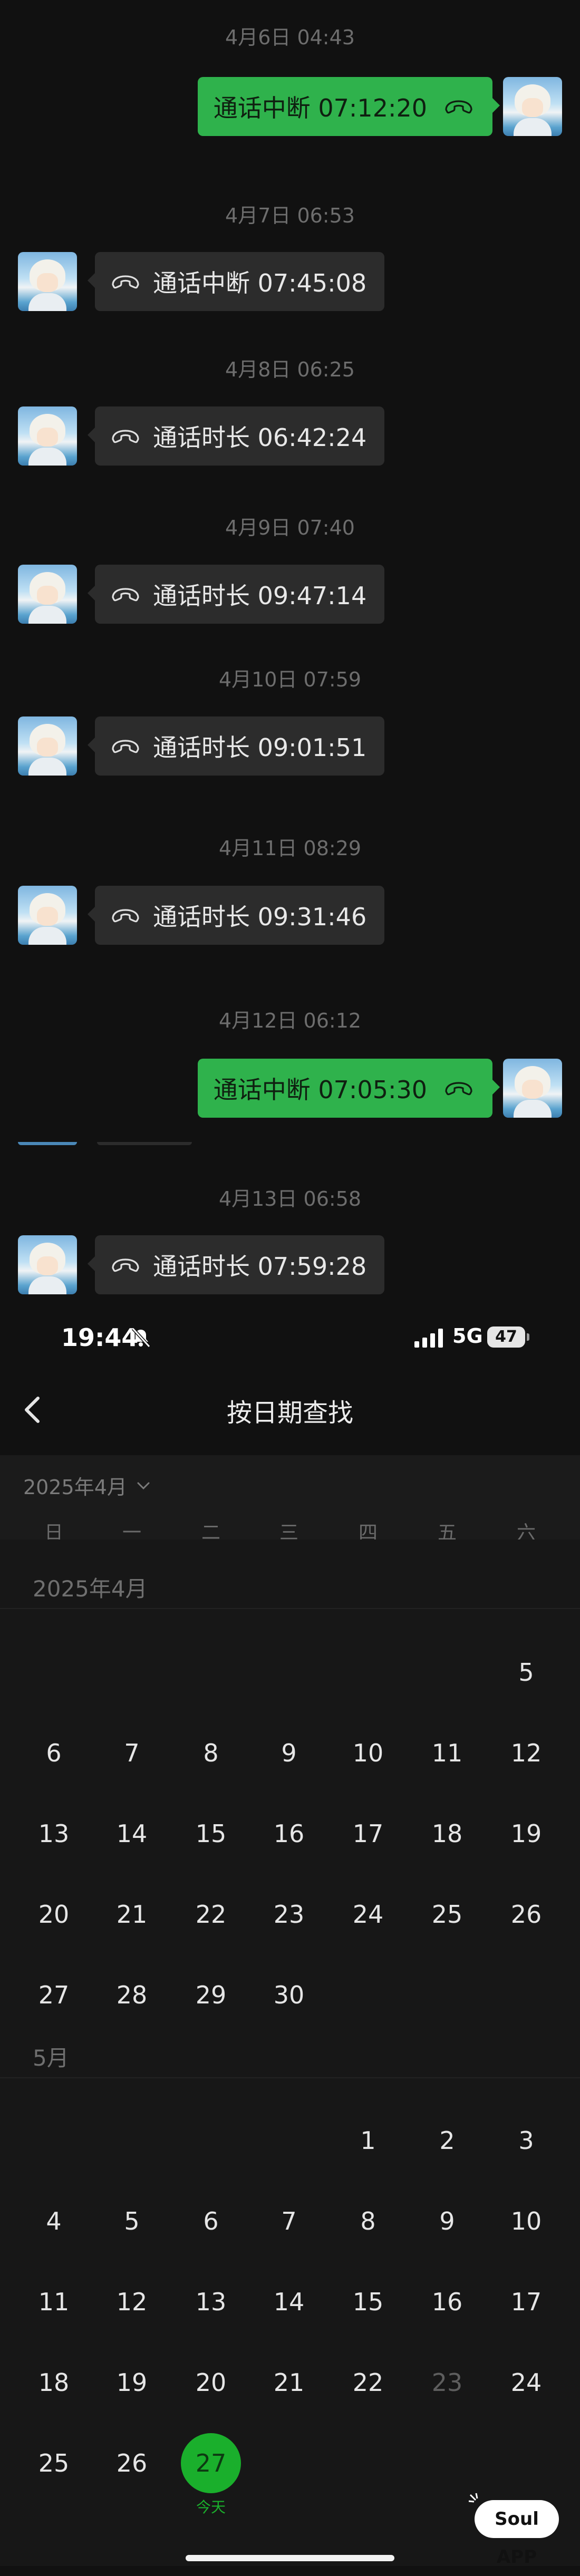 This screenshot has height=2576, width=580. Describe the element at coordinates (105, 1143) in the screenshot. I see `partially-hidden-message` at that location.